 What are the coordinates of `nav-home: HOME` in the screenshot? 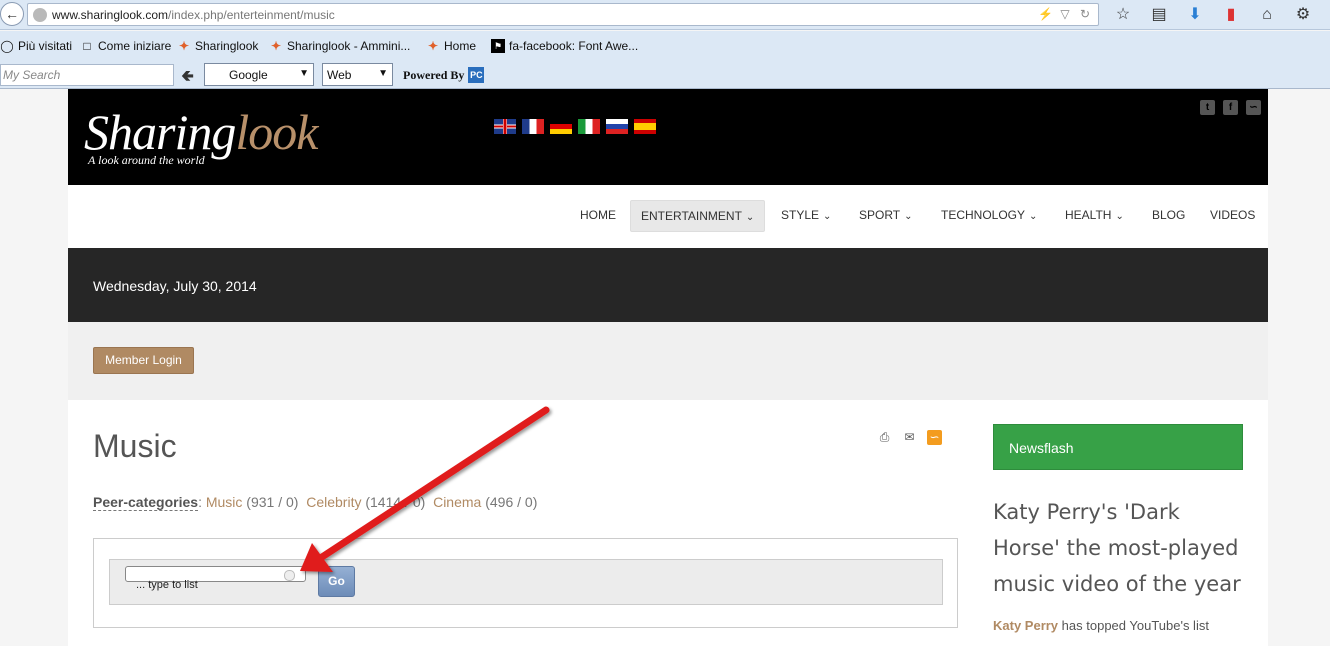 It's located at (598, 216).